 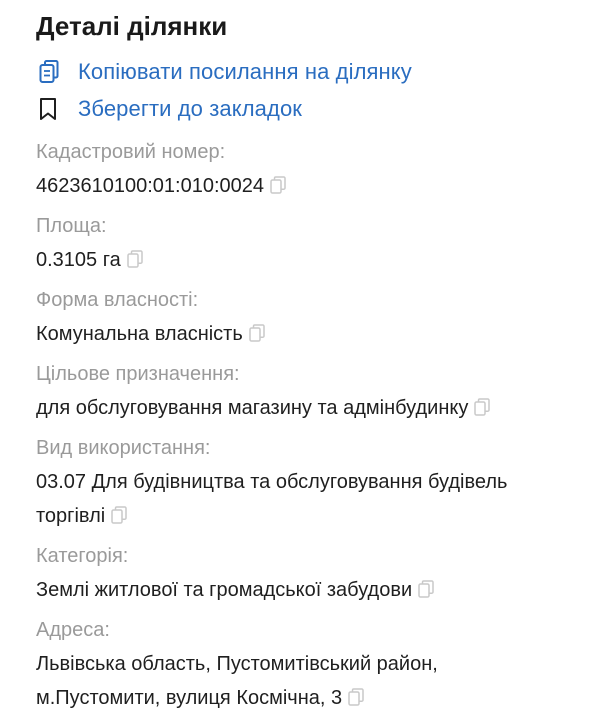 What do you see at coordinates (78, 260) in the screenshot?
I see `area-value: 0.3105 га` at bounding box center [78, 260].